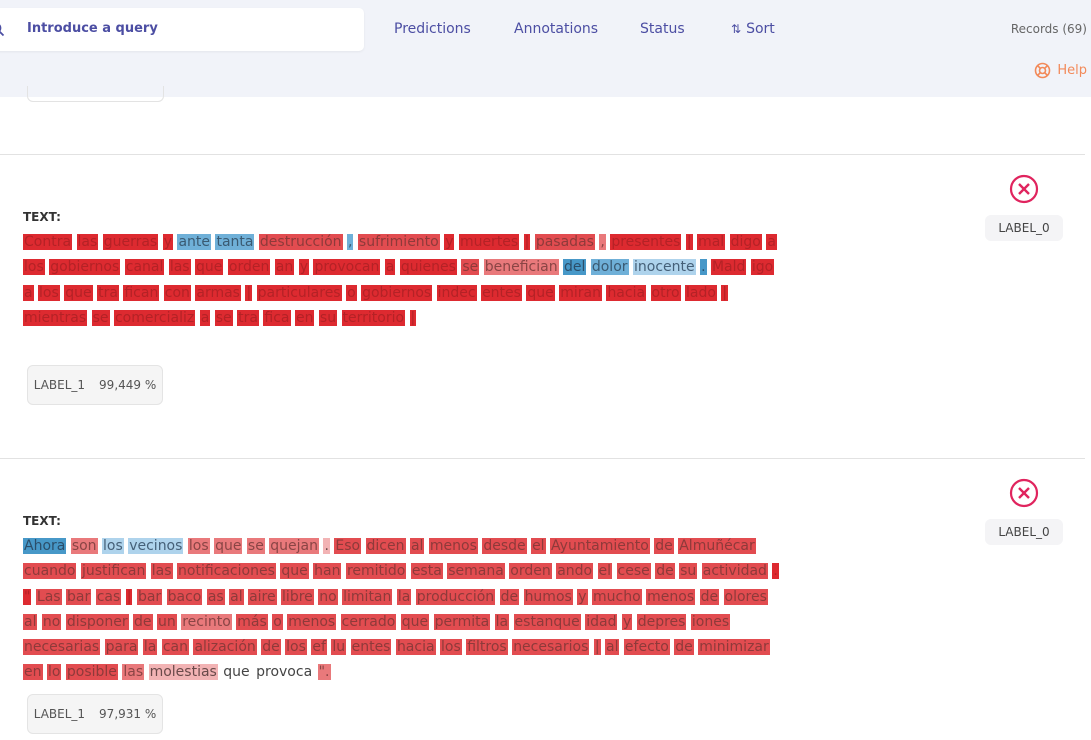 This screenshot has height=740, width=1091. Describe the element at coordinates (556, 29) in the screenshot. I see `annotations-filter: Annotations` at that location.